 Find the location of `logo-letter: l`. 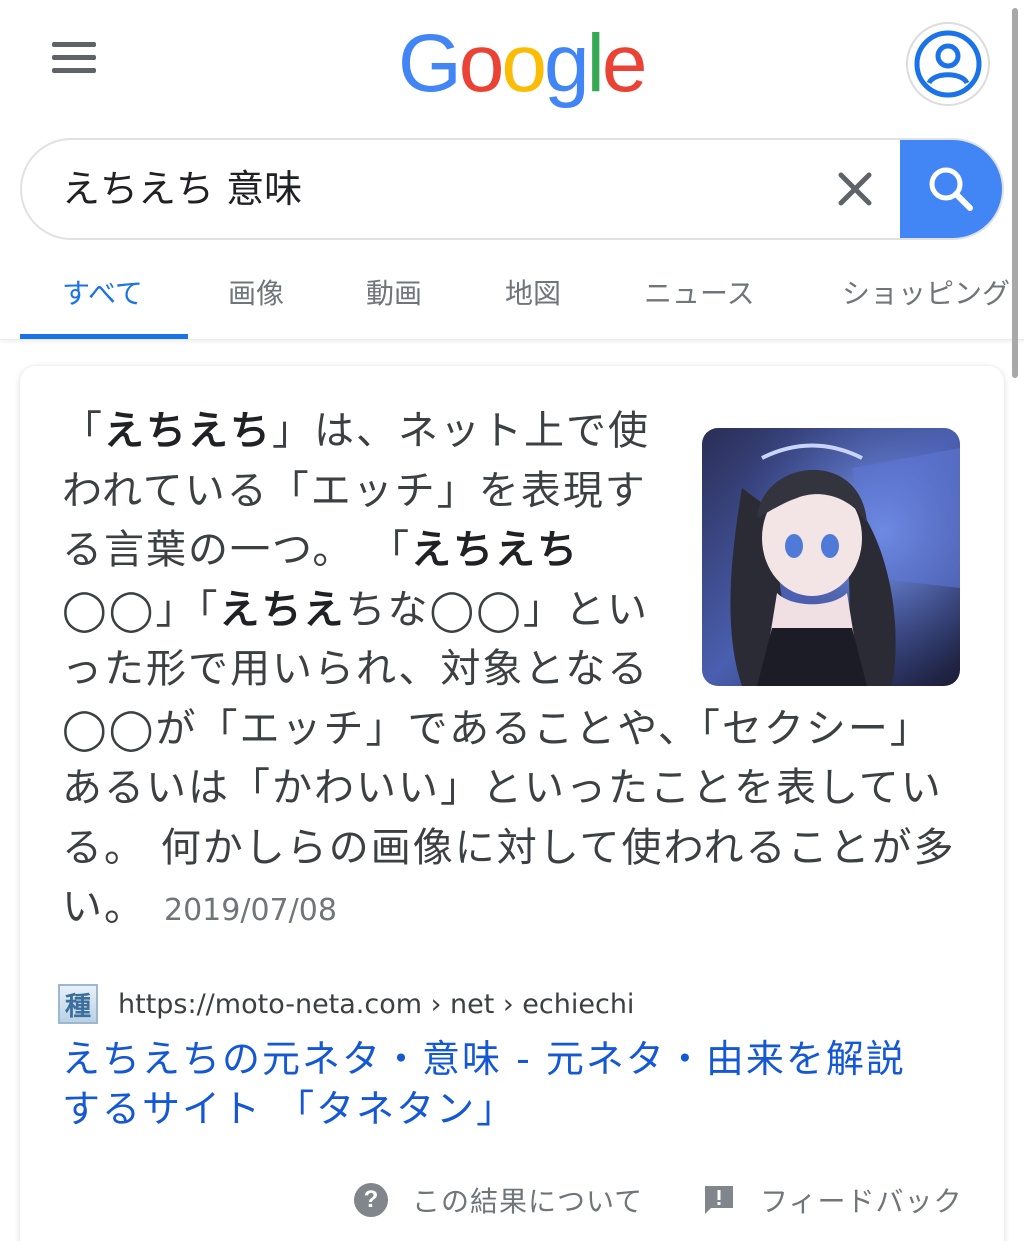

logo-letter: l is located at coordinates (595, 63).